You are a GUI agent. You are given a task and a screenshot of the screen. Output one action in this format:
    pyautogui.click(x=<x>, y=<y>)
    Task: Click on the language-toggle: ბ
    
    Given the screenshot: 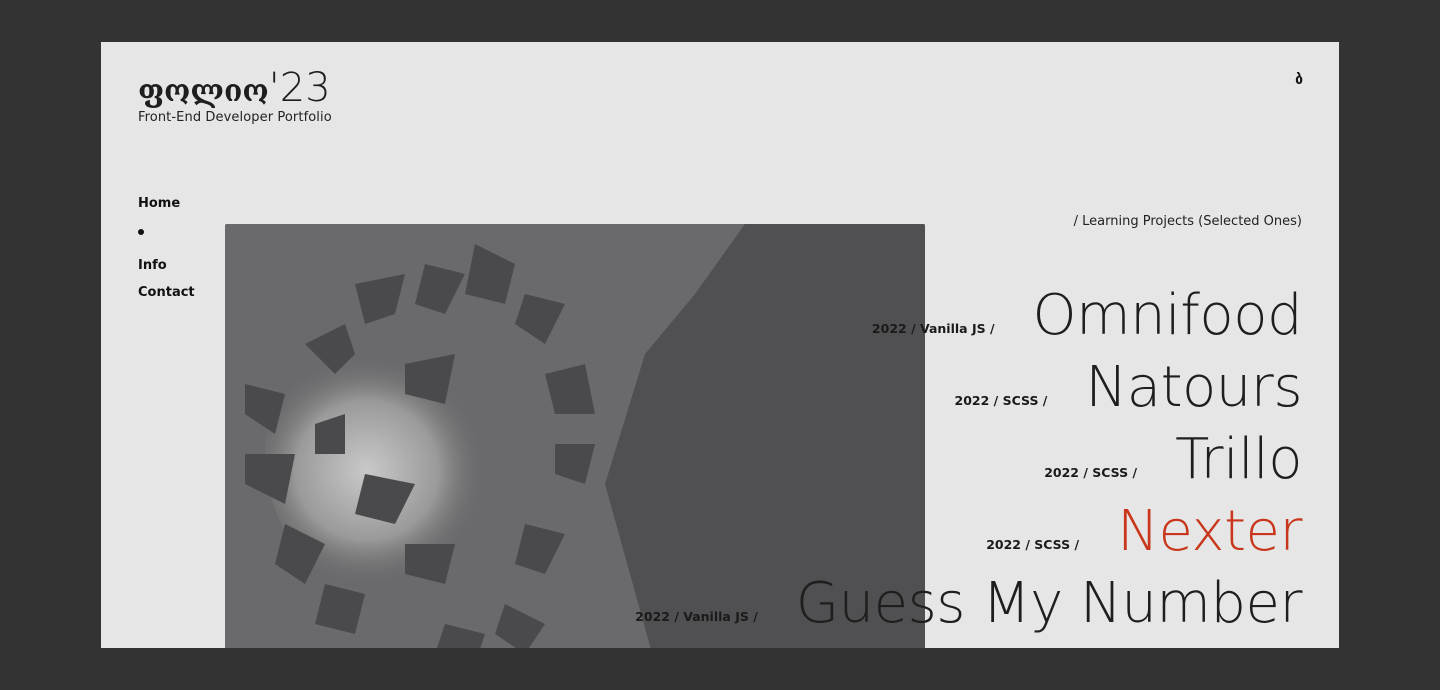 What is the action you would take?
    pyautogui.click(x=1299, y=80)
    